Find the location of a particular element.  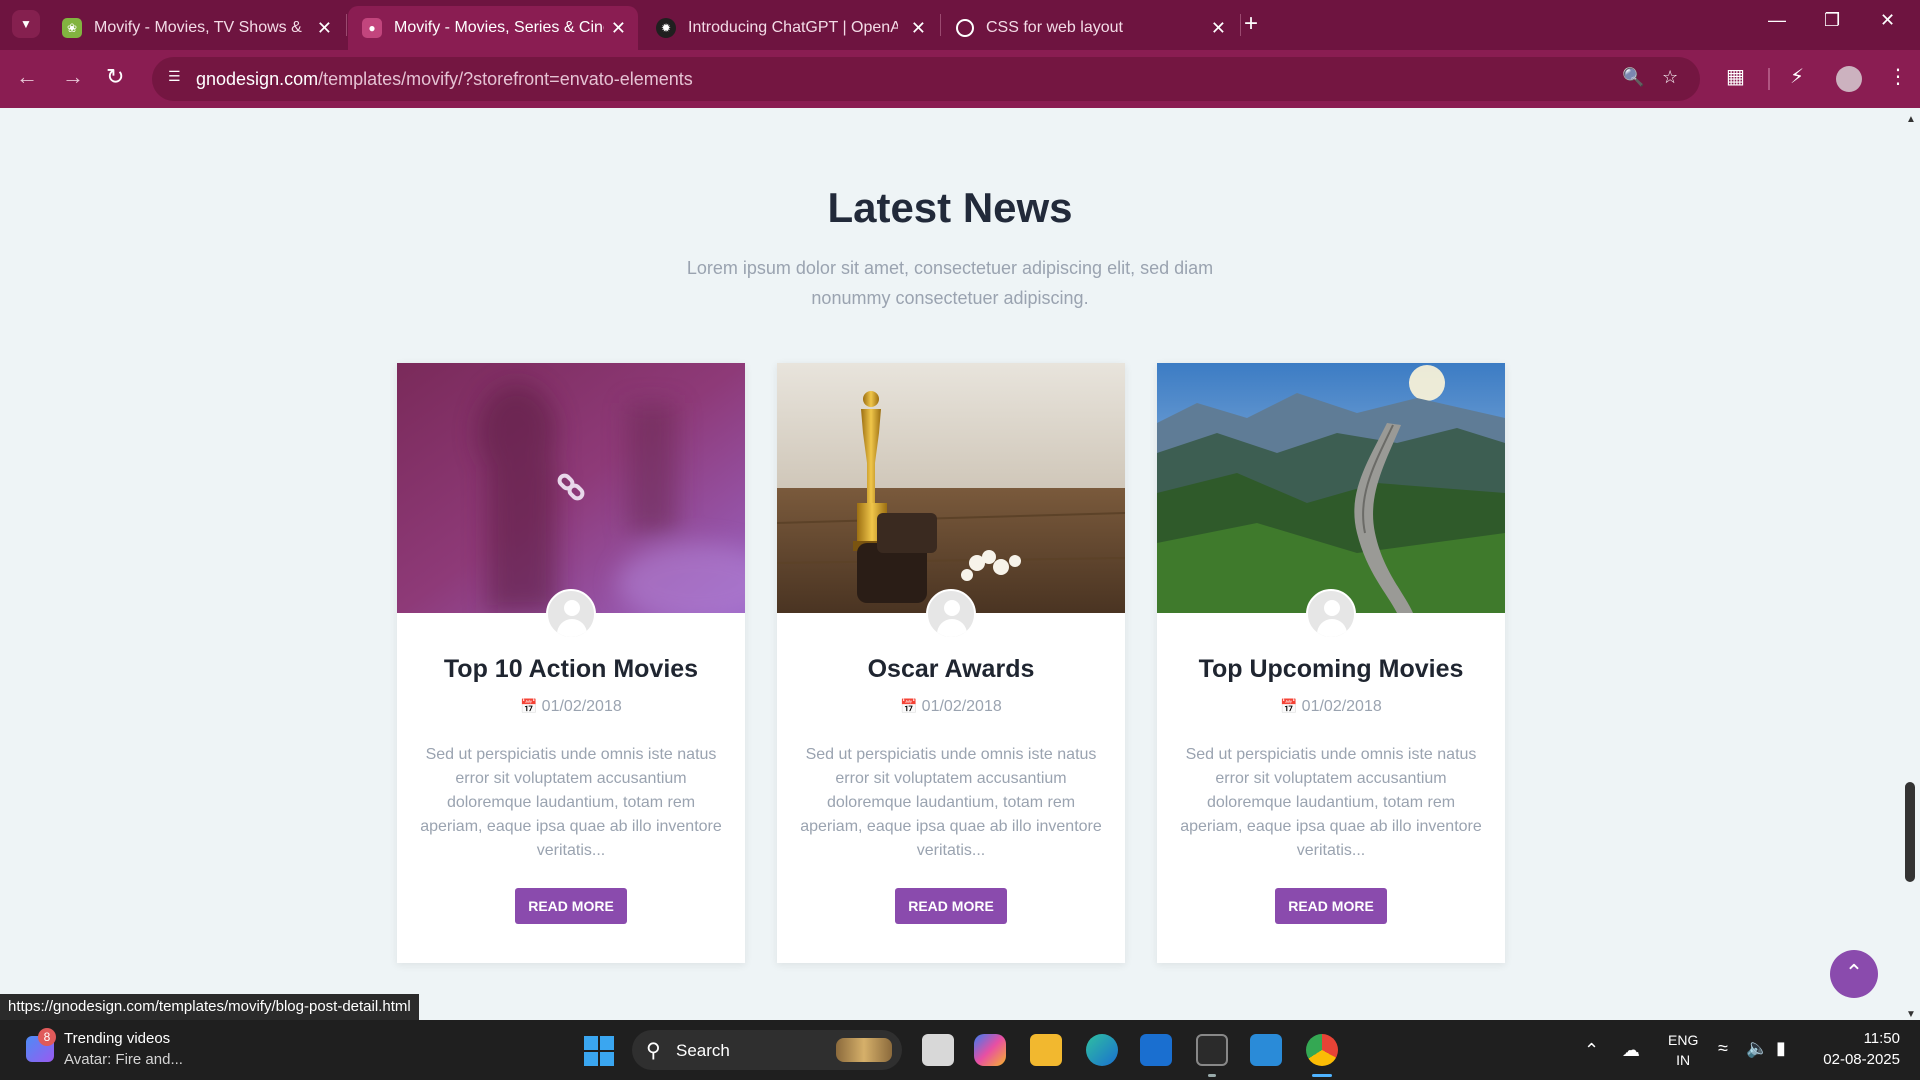

windows-start-icon is located at coordinates (599, 1051).